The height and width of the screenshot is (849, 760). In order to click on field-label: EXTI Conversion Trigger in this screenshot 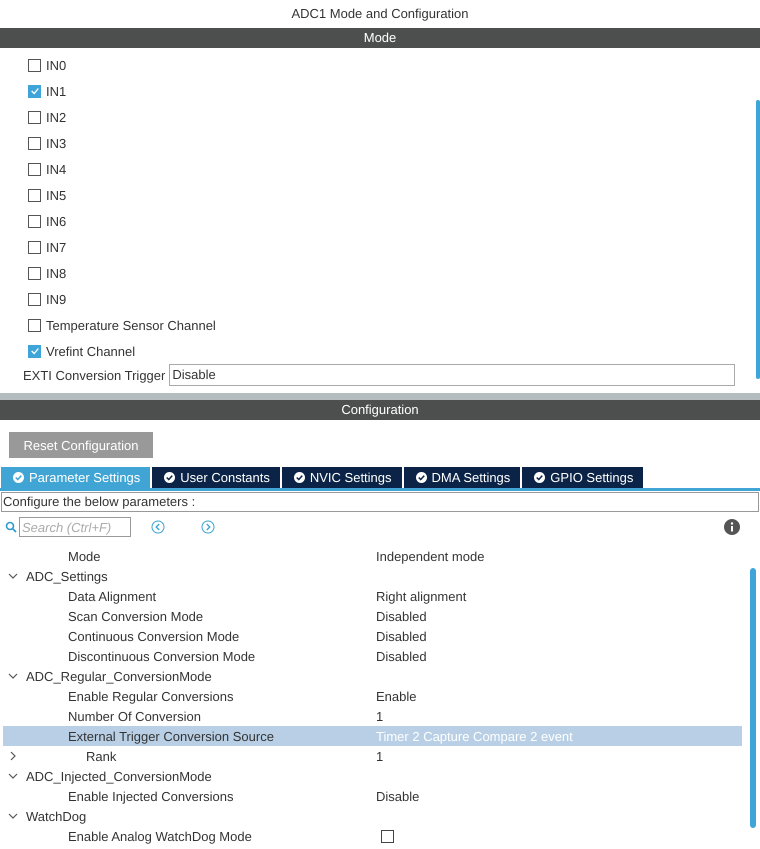, I will do `click(94, 375)`.